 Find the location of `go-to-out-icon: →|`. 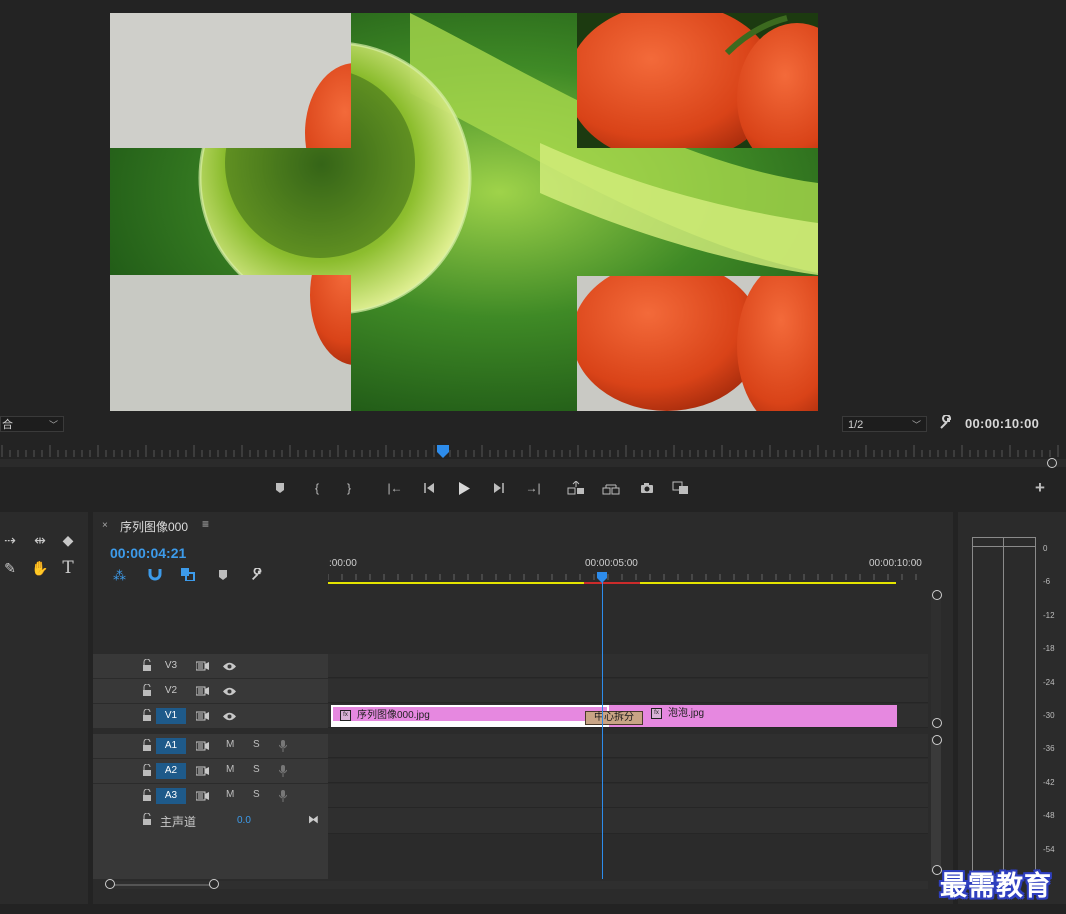

go-to-out-icon: →| is located at coordinates (533, 488).